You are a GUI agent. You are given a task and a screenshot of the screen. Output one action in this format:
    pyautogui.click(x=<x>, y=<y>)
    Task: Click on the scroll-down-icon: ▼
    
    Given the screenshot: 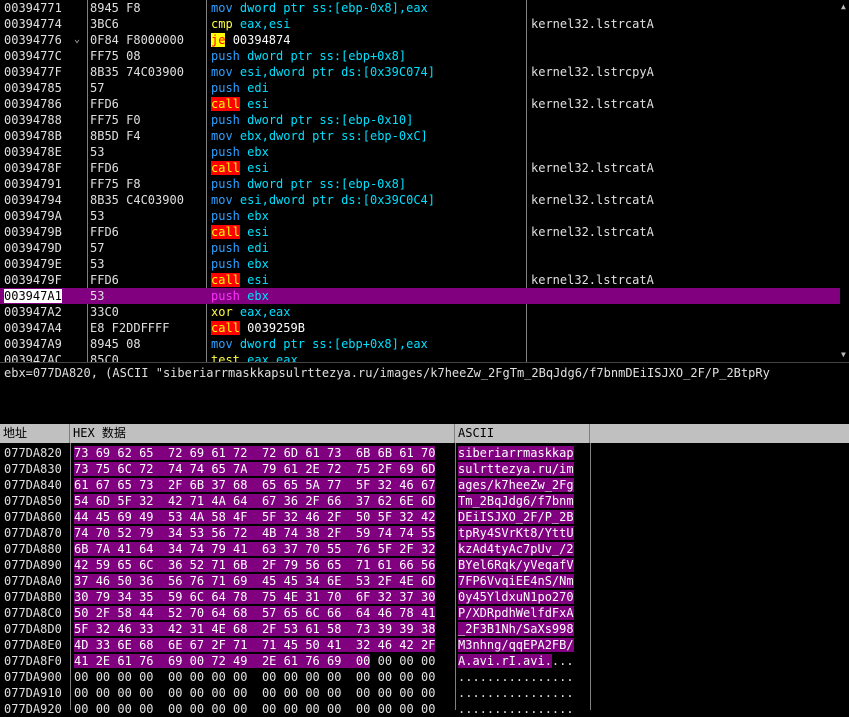 What is the action you would take?
    pyautogui.click(x=843, y=354)
    